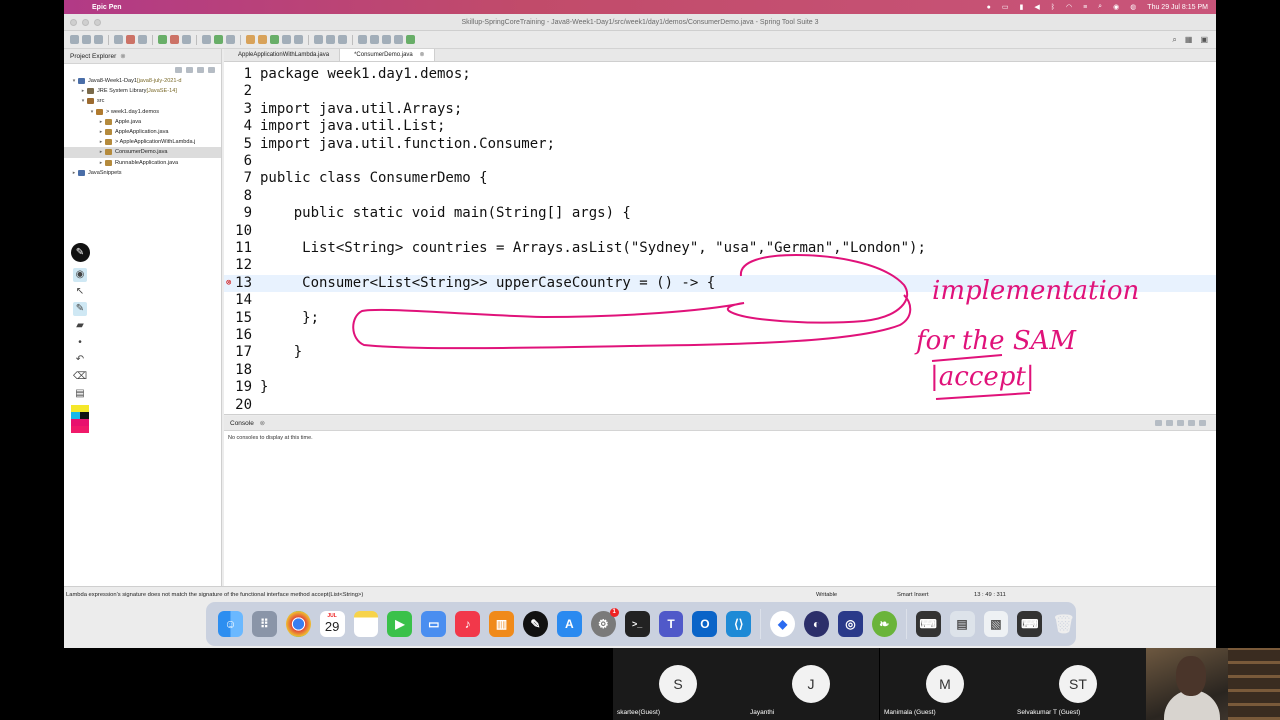 The width and height of the screenshot is (1280, 720). I want to click on forward-icon, so click(398, 39).